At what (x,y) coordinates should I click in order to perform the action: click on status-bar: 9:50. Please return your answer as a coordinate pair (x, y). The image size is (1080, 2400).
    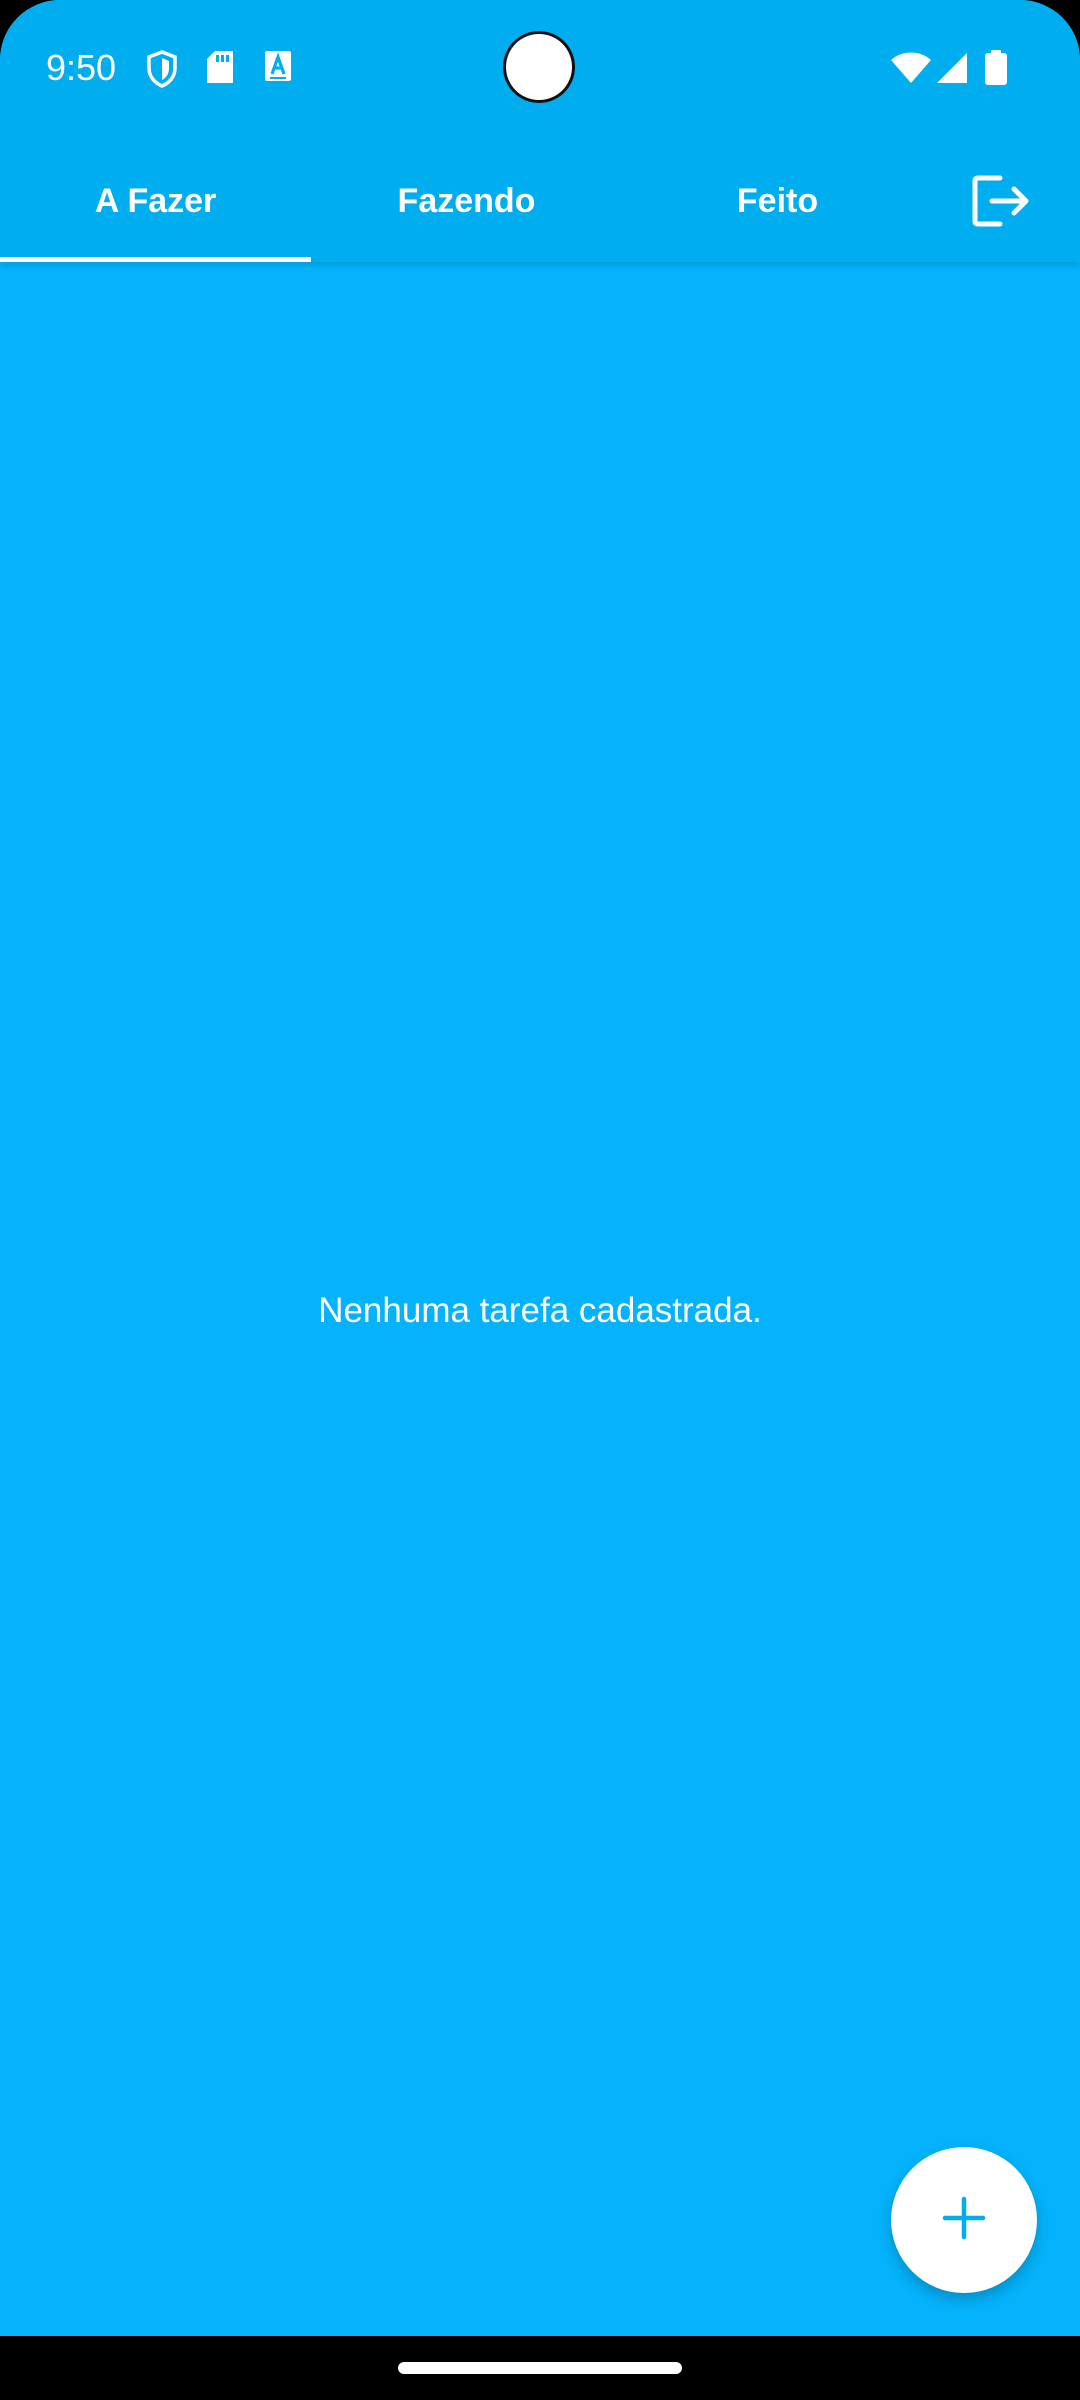
    Looking at the image, I should click on (540, 70).